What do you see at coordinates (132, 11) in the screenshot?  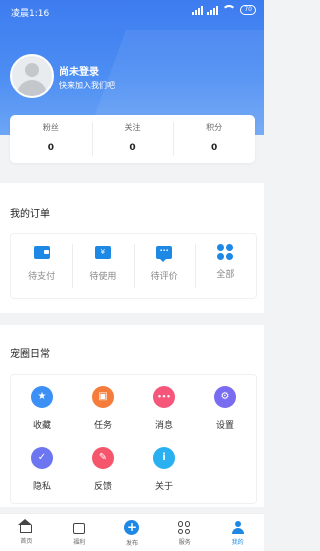 I see `status-bar: 凌晨1:16 70` at bounding box center [132, 11].